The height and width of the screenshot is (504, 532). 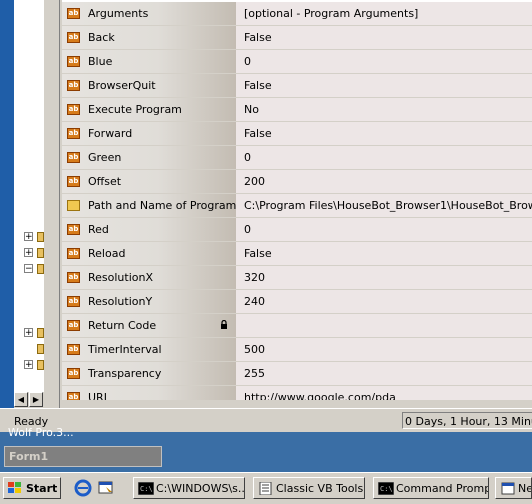 I want to click on property-row: ab URL http://www.google.com/pda, so click(x=297, y=393).